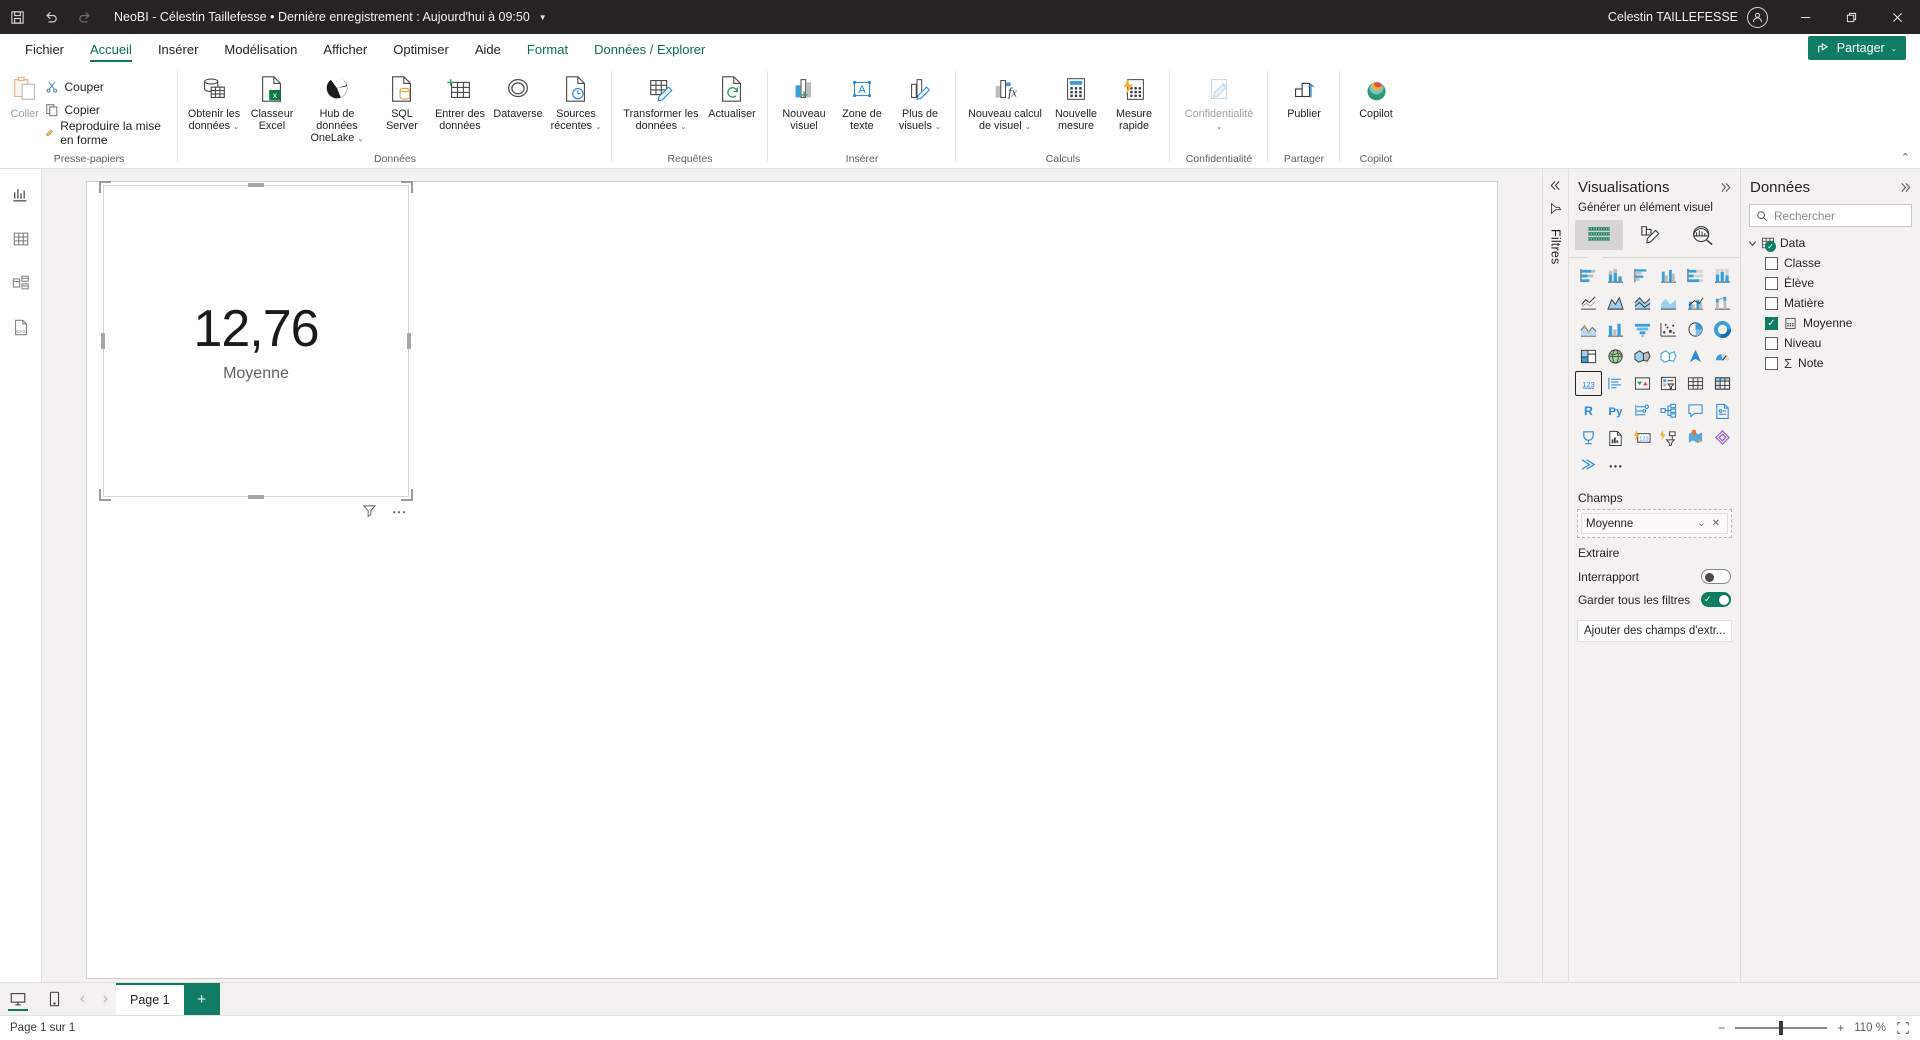  What do you see at coordinates (1076, 102) in the screenshot?
I see `new-measure-button: Nouvelle mesure` at bounding box center [1076, 102].